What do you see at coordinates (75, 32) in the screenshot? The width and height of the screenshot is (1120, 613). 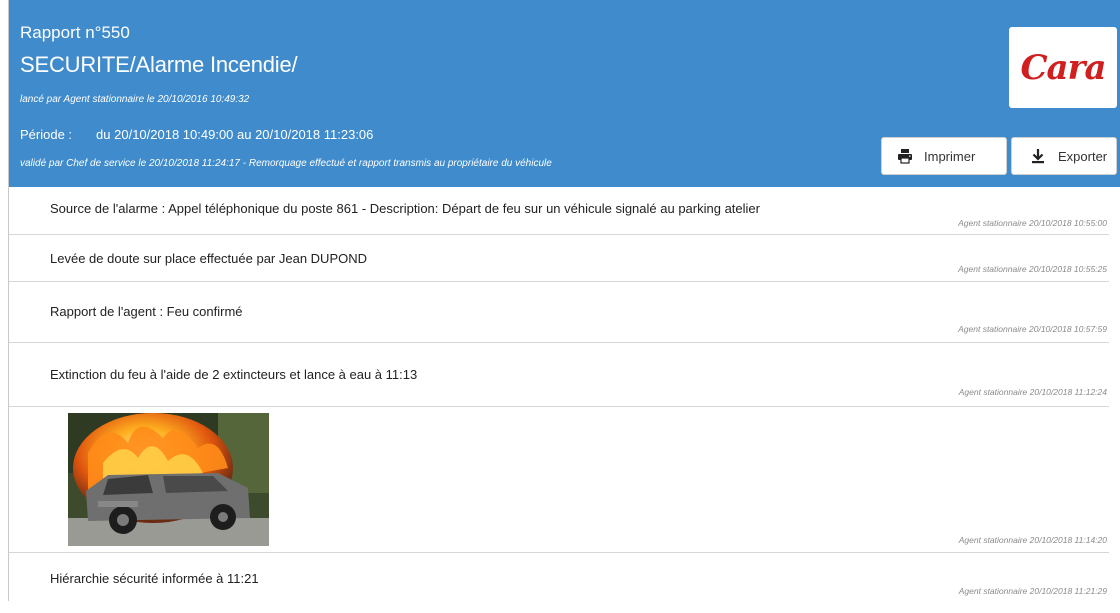 I see `report-number: Rapport n°550` at bounding box center [75, 32].